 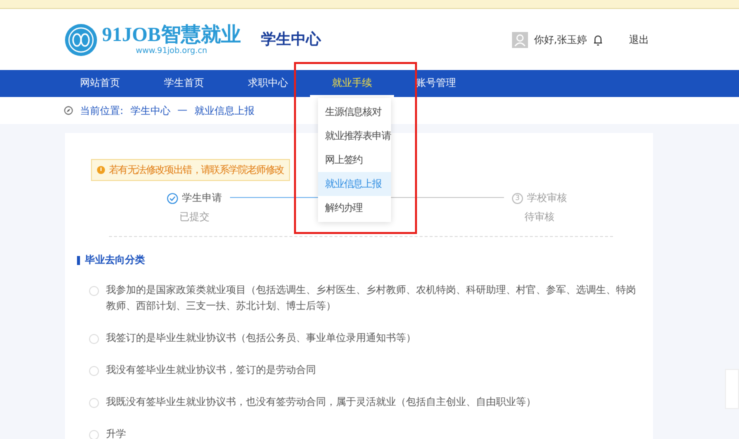 I want to click on section-title: 毕业去向分类, so click(x=115, y=260).